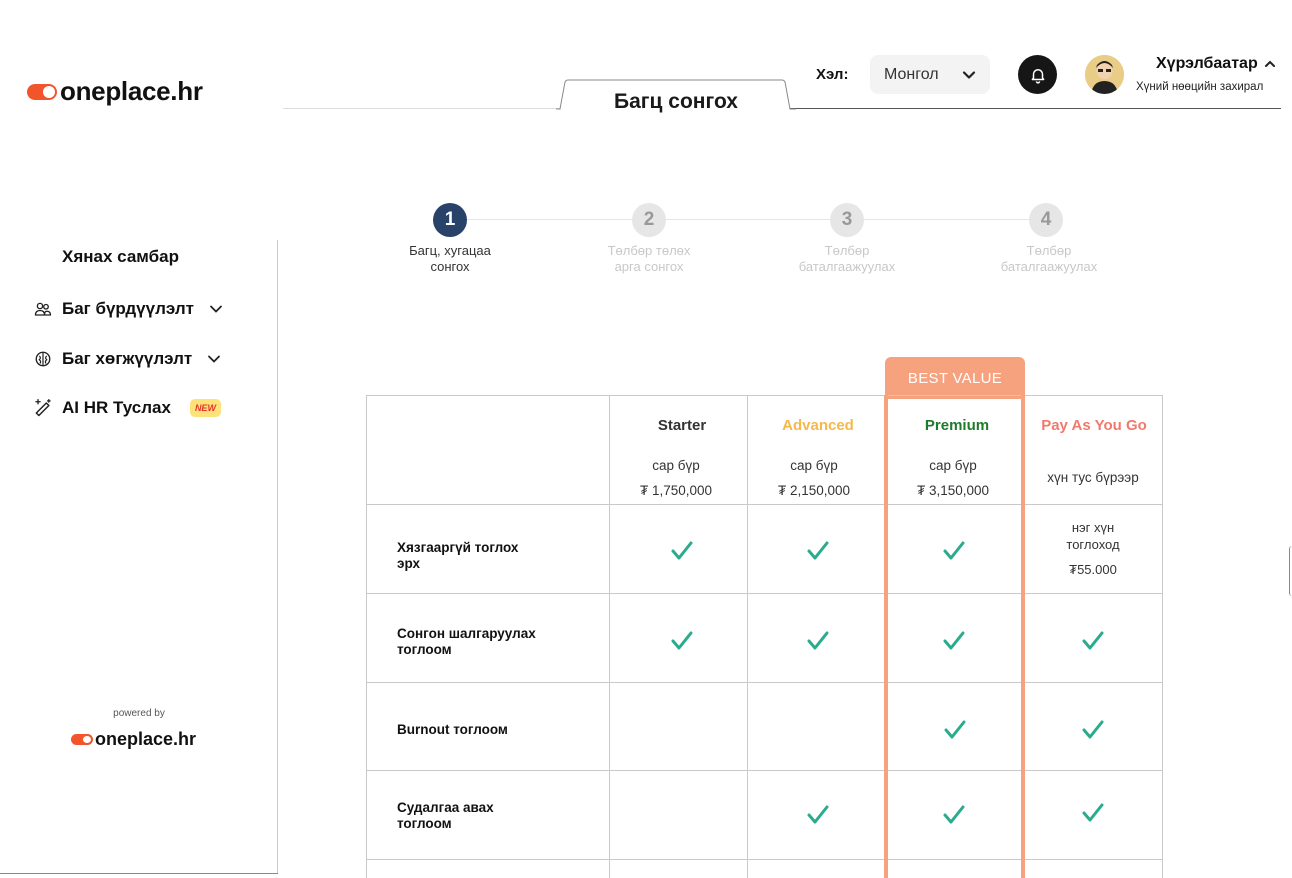  I want to click on step-label-line: Багц, хугацаа, so click(450, 250).